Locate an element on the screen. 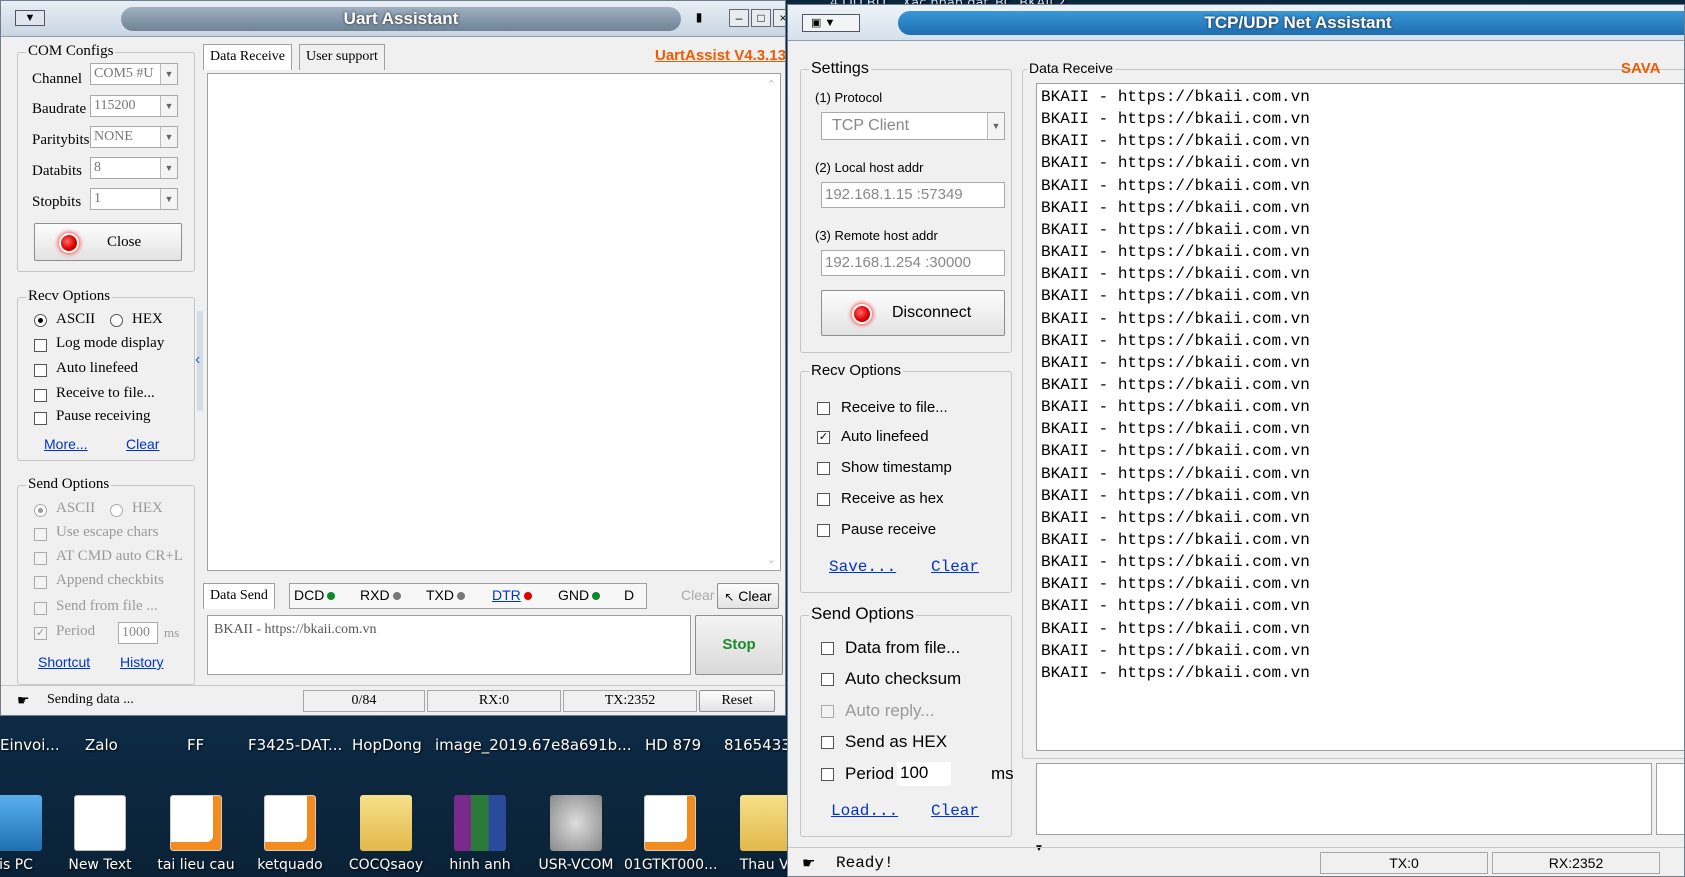 Image resolution: width=1685 pixels, height=877 pixels. chevron-left-icon: ‹ is located at coordinates (197, 360).